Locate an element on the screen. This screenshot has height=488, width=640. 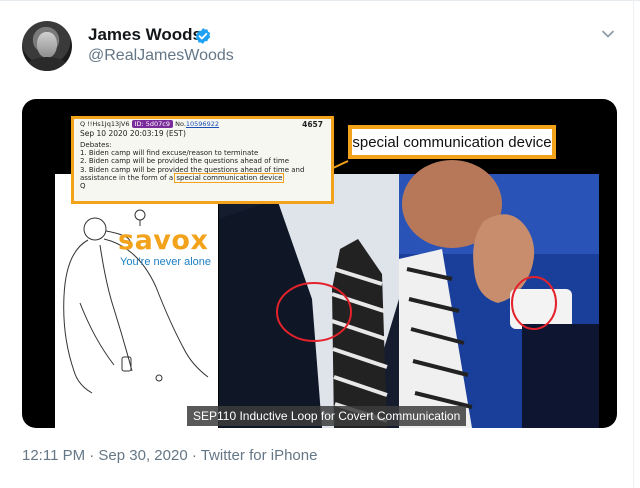
q-post-signature: Q is located at coordinates (83, 186).